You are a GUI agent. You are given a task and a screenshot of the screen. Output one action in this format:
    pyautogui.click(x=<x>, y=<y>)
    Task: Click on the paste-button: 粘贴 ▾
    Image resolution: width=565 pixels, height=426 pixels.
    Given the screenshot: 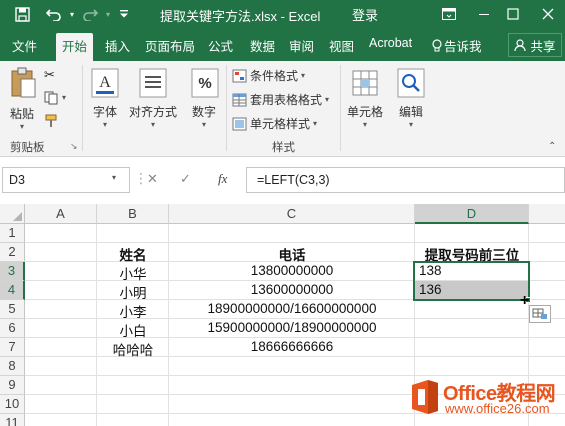 What is the action you would take?
    pyautogui.click(x=22, y=99)
    